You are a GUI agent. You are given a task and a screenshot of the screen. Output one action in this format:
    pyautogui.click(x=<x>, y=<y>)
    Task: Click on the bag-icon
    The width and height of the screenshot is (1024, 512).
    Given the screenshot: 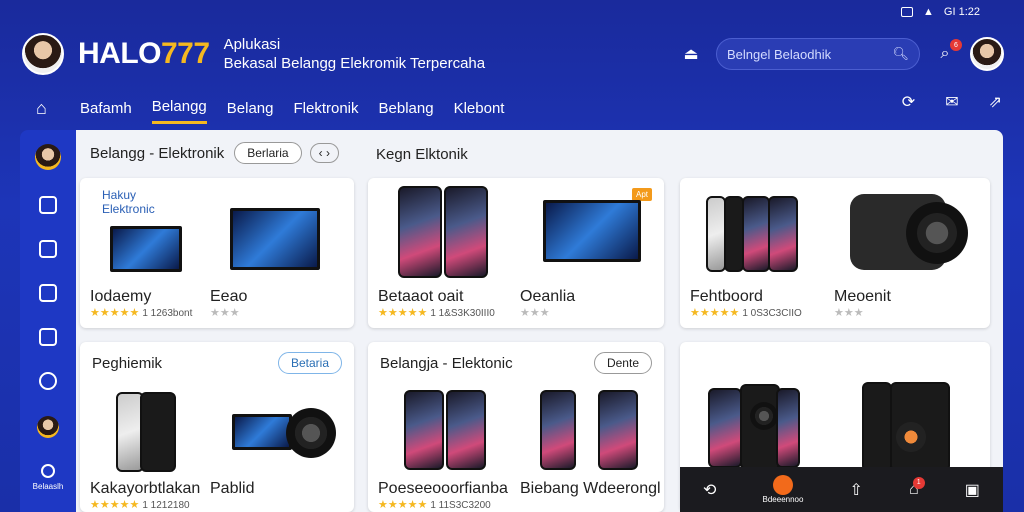 What is the action you would take?
    pyautogui.click(x=48, y=205)
    